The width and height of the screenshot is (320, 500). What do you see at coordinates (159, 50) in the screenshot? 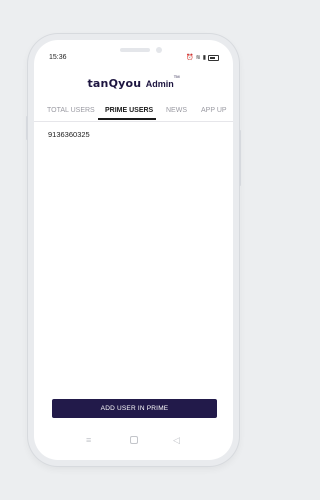
I see `front-camera` at bounding box center [159, 50].